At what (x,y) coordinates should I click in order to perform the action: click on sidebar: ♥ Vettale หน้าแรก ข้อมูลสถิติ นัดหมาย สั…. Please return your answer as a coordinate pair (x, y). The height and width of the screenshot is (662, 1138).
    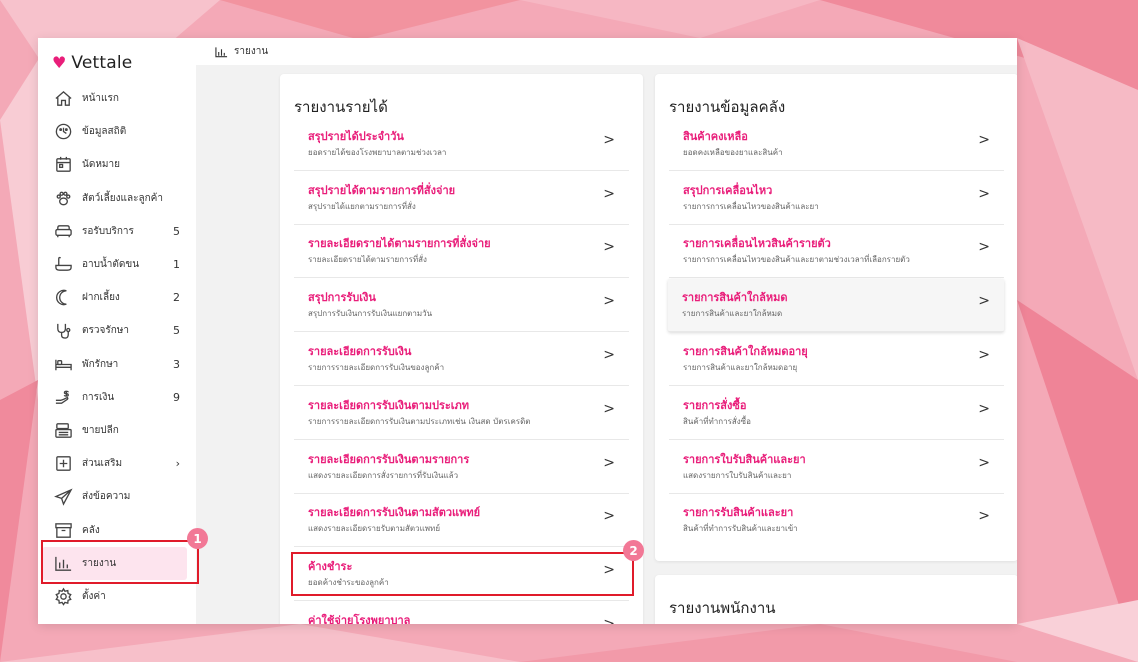
    Looking at the image, I should click on (117, 331).